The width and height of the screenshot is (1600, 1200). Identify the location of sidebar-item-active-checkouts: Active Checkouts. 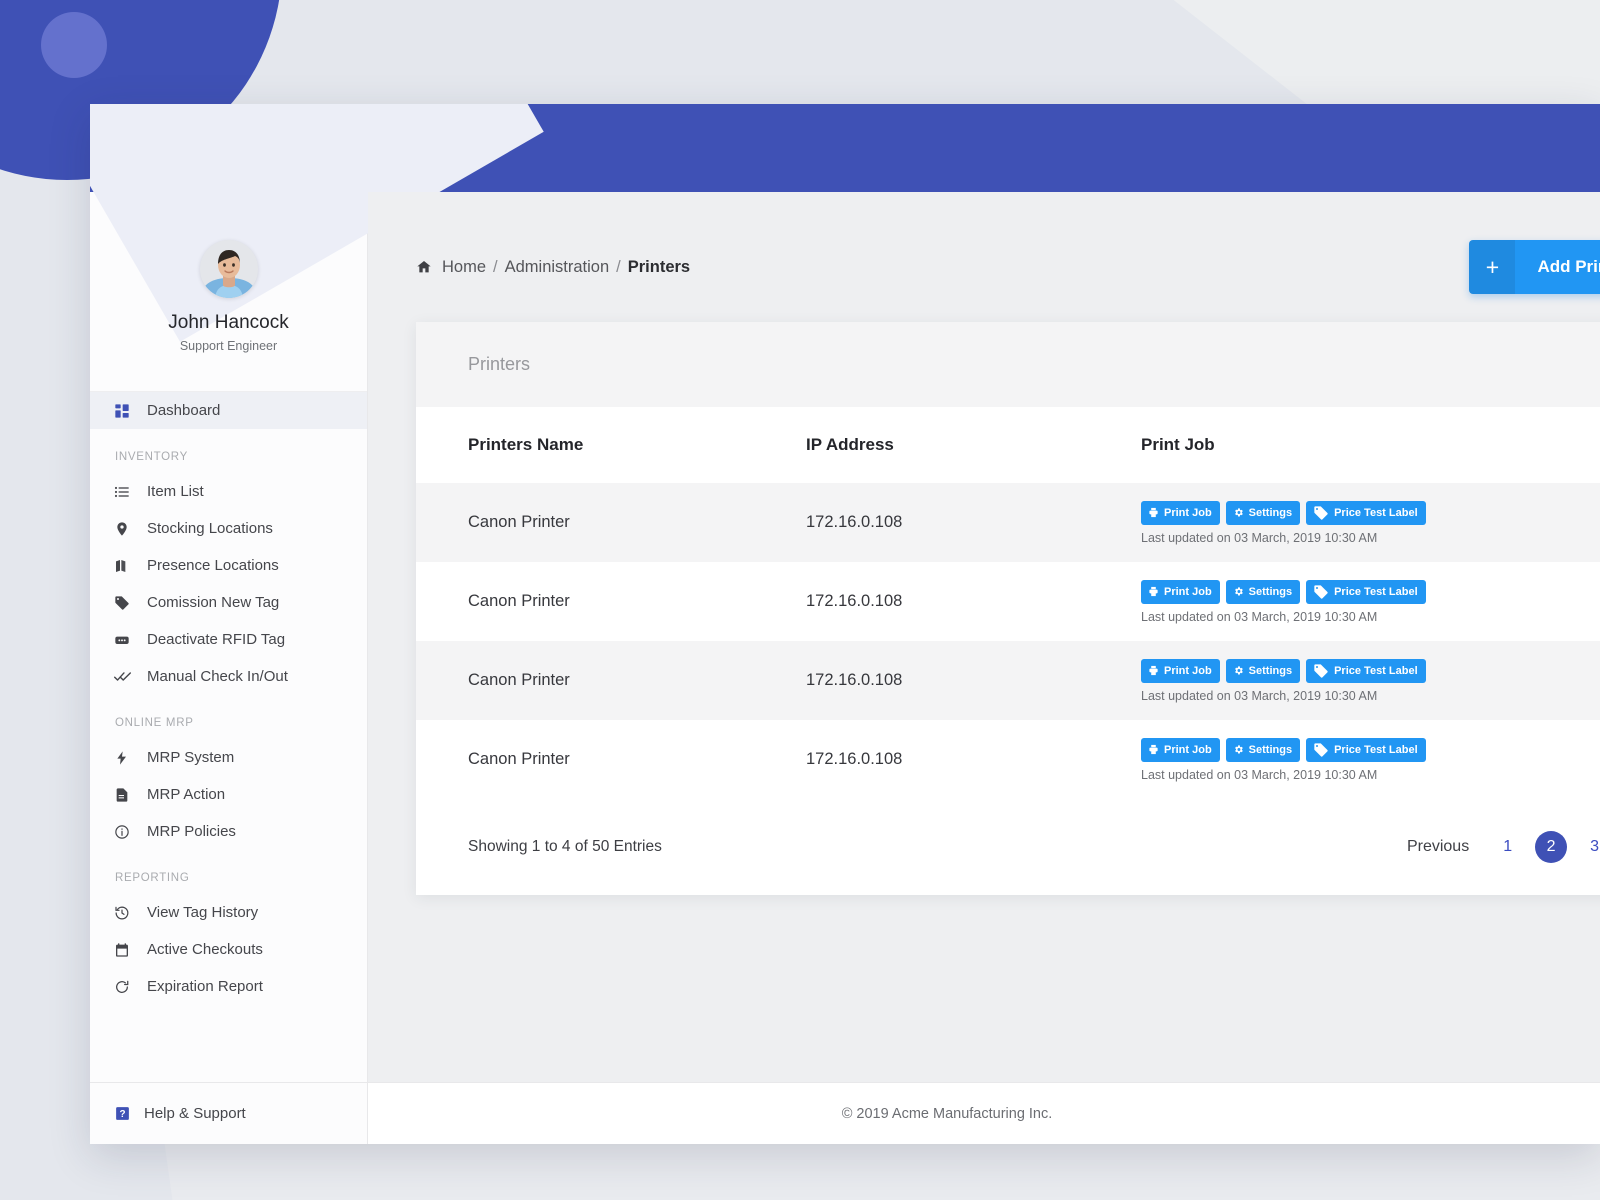
(228, 949).